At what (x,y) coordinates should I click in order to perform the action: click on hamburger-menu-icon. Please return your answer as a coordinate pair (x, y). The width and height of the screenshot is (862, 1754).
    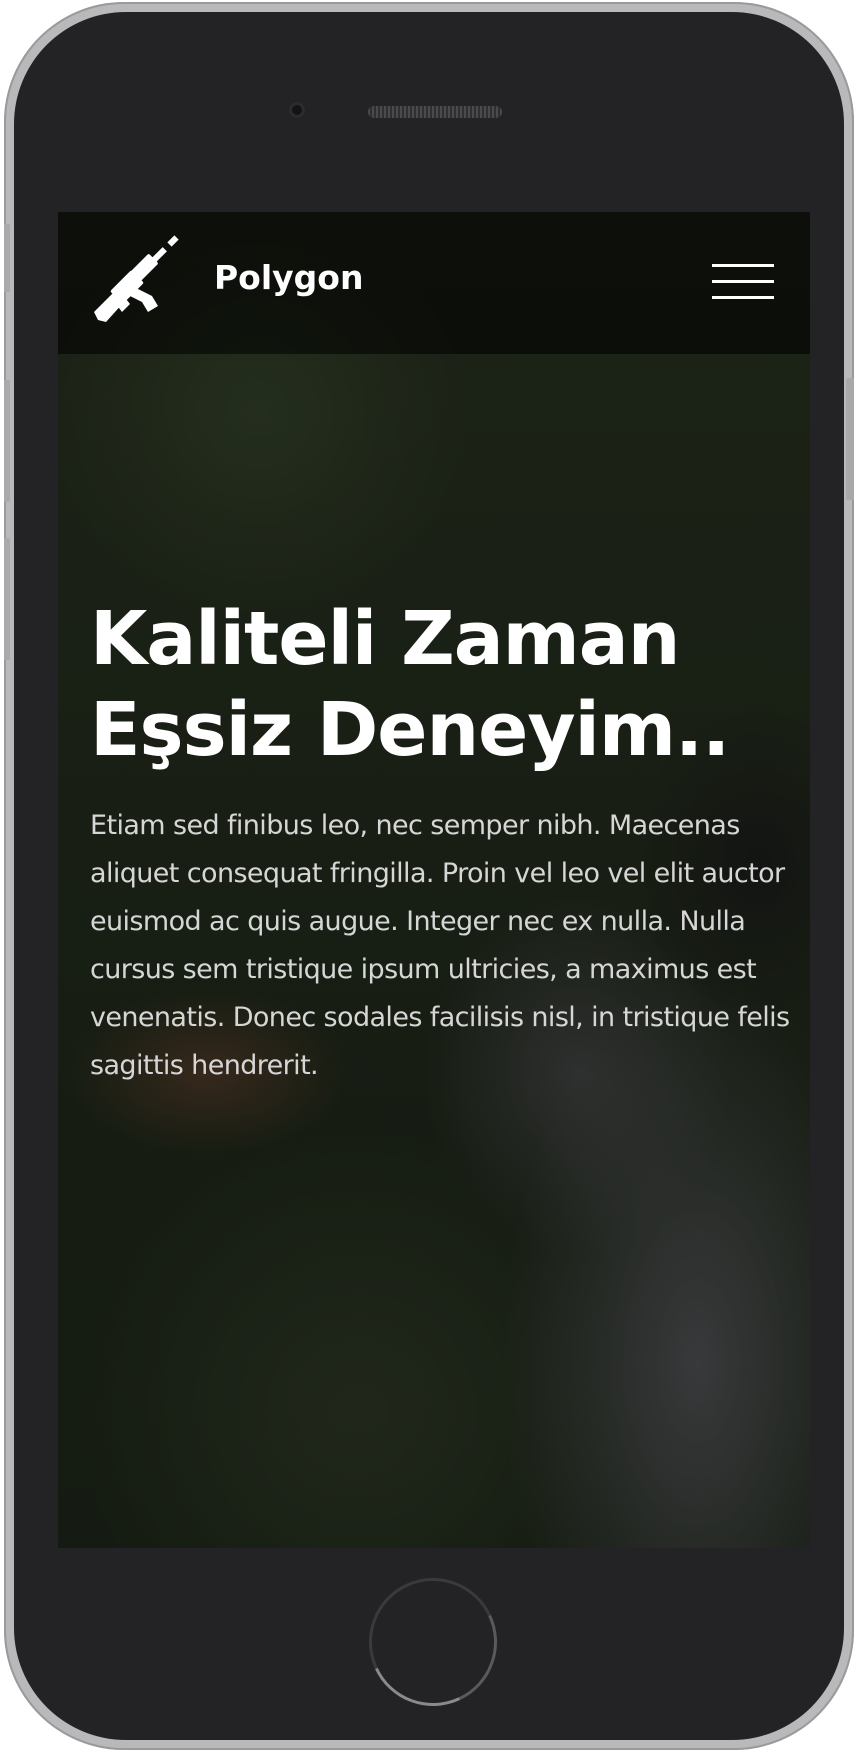
    Looking at the image, I should click on (743, 282).